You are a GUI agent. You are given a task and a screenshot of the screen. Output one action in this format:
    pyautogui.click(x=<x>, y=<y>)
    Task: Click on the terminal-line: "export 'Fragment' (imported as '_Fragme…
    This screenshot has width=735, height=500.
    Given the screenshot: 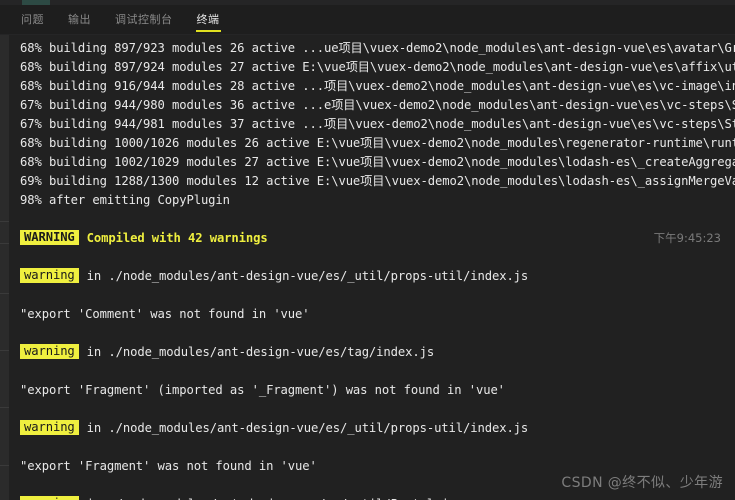 What is the action you would take?
    pyautogui.click(x=372, y=390)
    